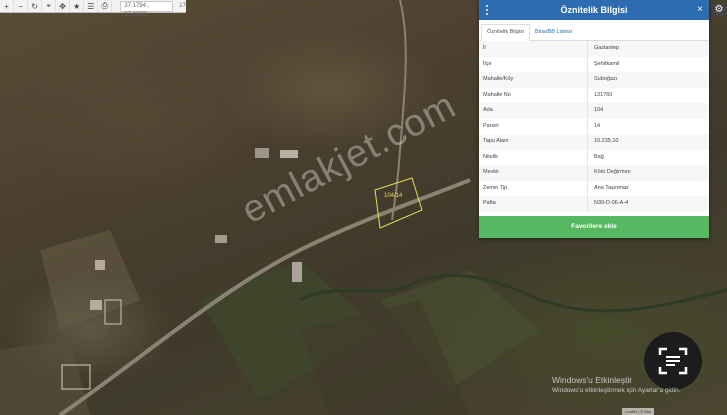 The width and height of the screenshot is (727, 415). I want to click on attribute-row: Mahalle No 131760, so click(594, 95).